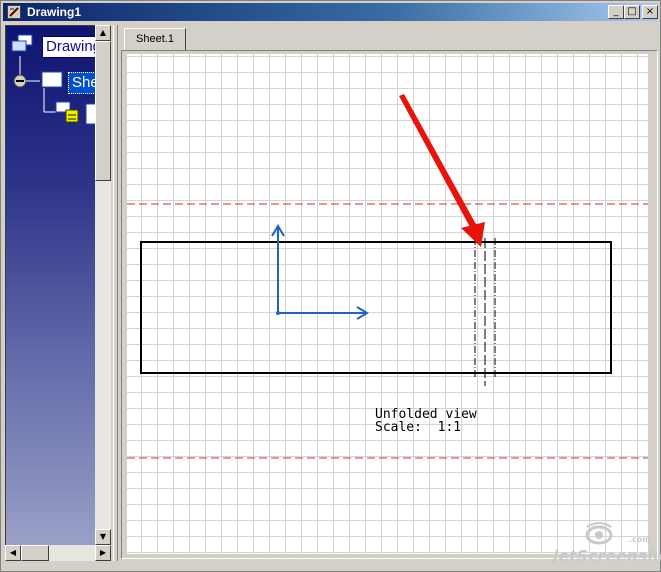  What do you see at coordinates (330, 12) in the screenshot?
I see `title-bar: Drawing1 _ □ ×` at bounding box center [330, 12].